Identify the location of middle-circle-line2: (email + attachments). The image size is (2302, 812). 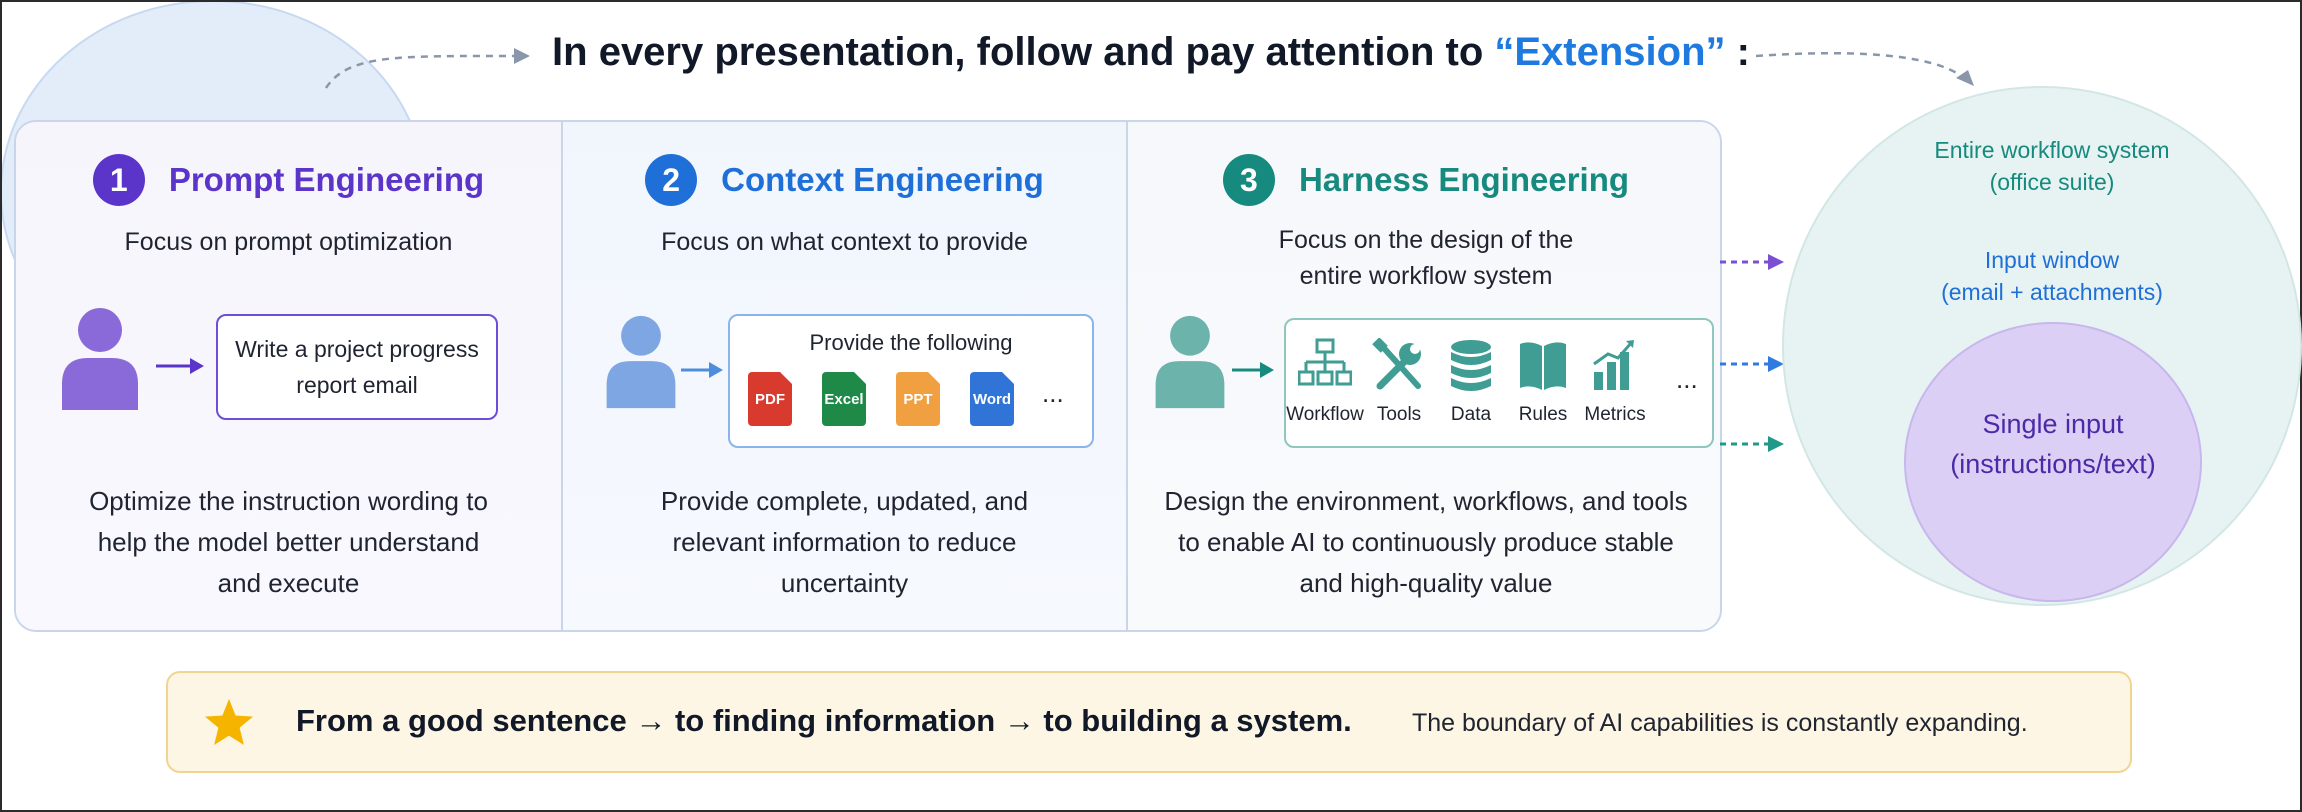
(2052, 292).